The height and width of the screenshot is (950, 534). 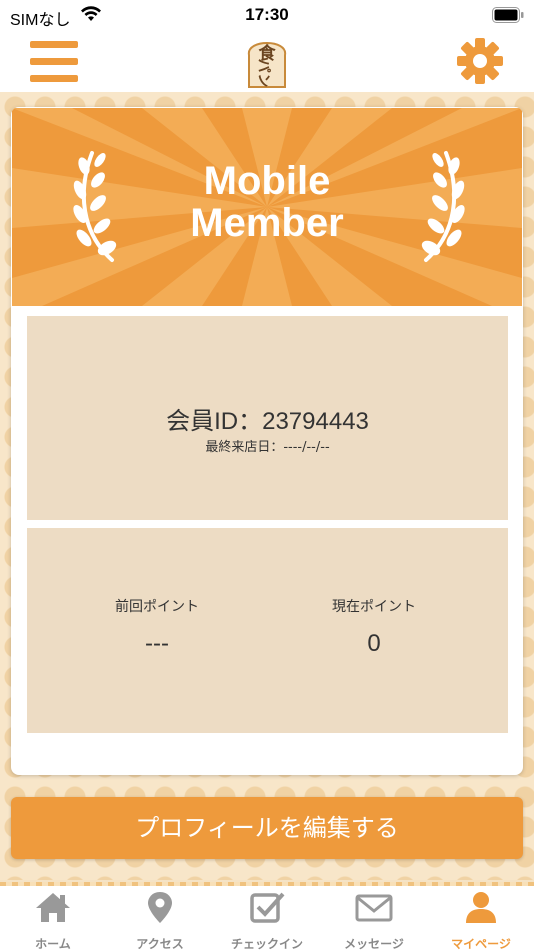 What do you see at coordinates (157, 627) in the screenshot?
I see `previous-points: 前回ポイント ---` at bounding box center [157, 627].